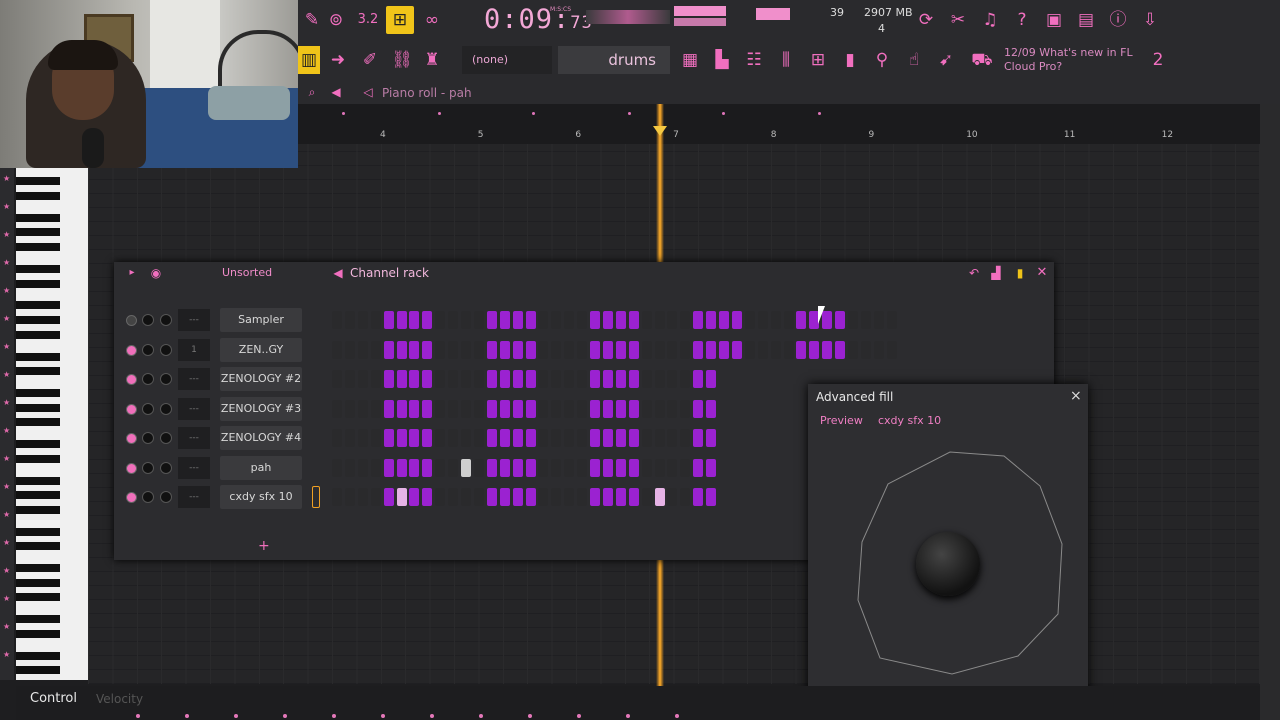  I want to click on channel-name-button: Sampler, so click(261, 320).